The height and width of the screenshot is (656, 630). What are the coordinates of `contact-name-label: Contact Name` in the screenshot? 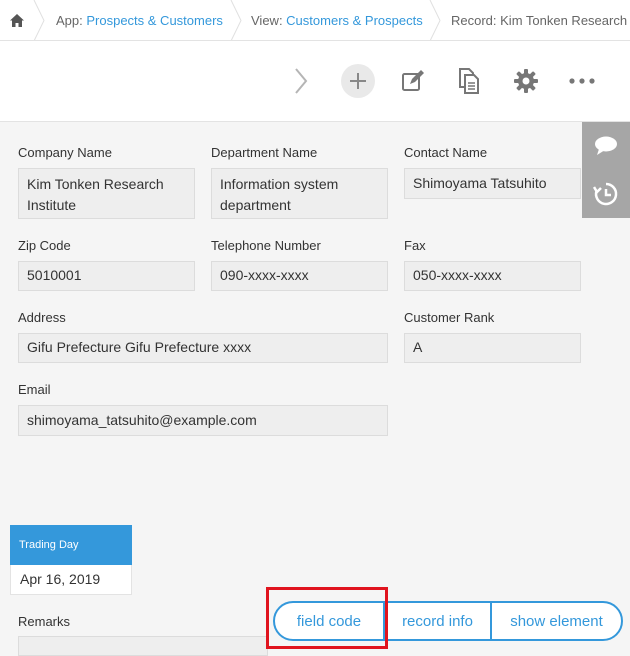 It's located at (446, 152).